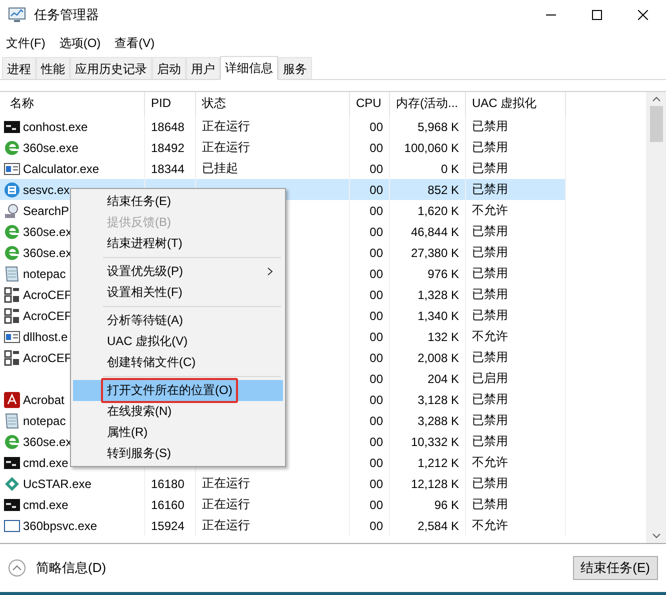 This screenshot has width=666, height=595. What do you see at coordinates (67, 15) in the screenshot?
I see `window-title: 任务管理器` at bounding box center [67, 15].